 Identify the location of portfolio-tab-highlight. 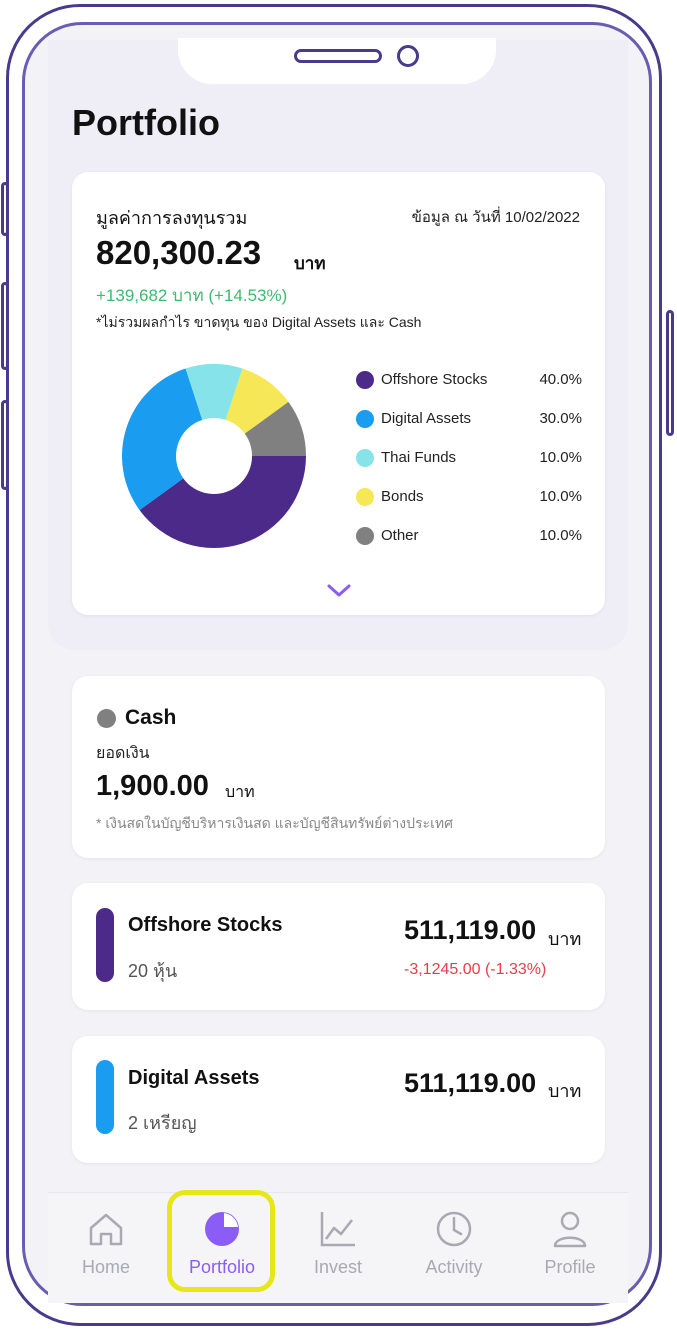
(221, 1241).